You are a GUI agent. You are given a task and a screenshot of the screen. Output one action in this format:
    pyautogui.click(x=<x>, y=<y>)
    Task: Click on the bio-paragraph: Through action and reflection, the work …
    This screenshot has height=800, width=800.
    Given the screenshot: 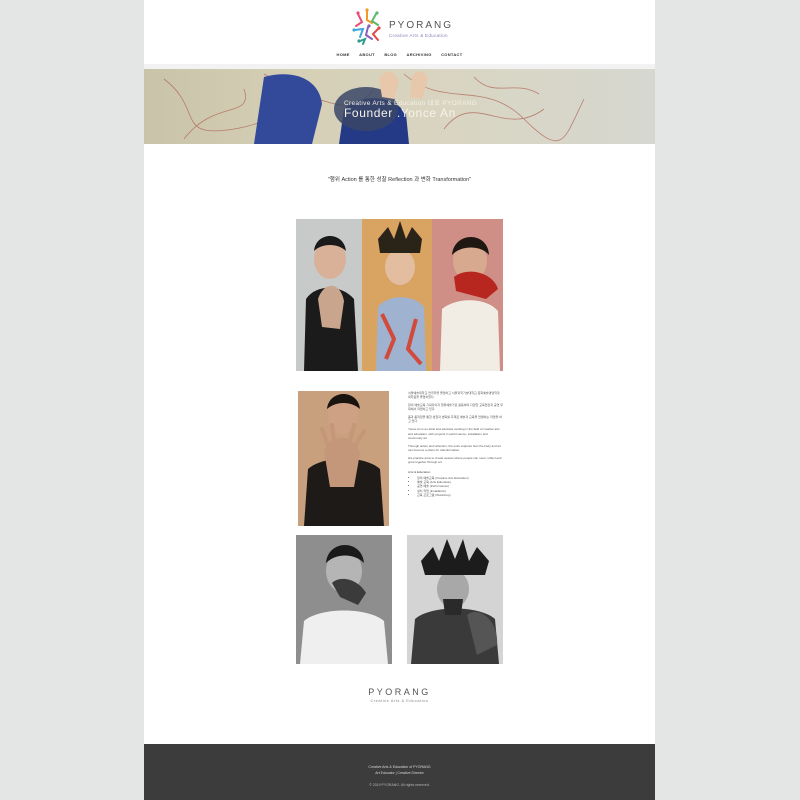 What is the action you would take?
    pyautogui.click(x=454, y=447)
    